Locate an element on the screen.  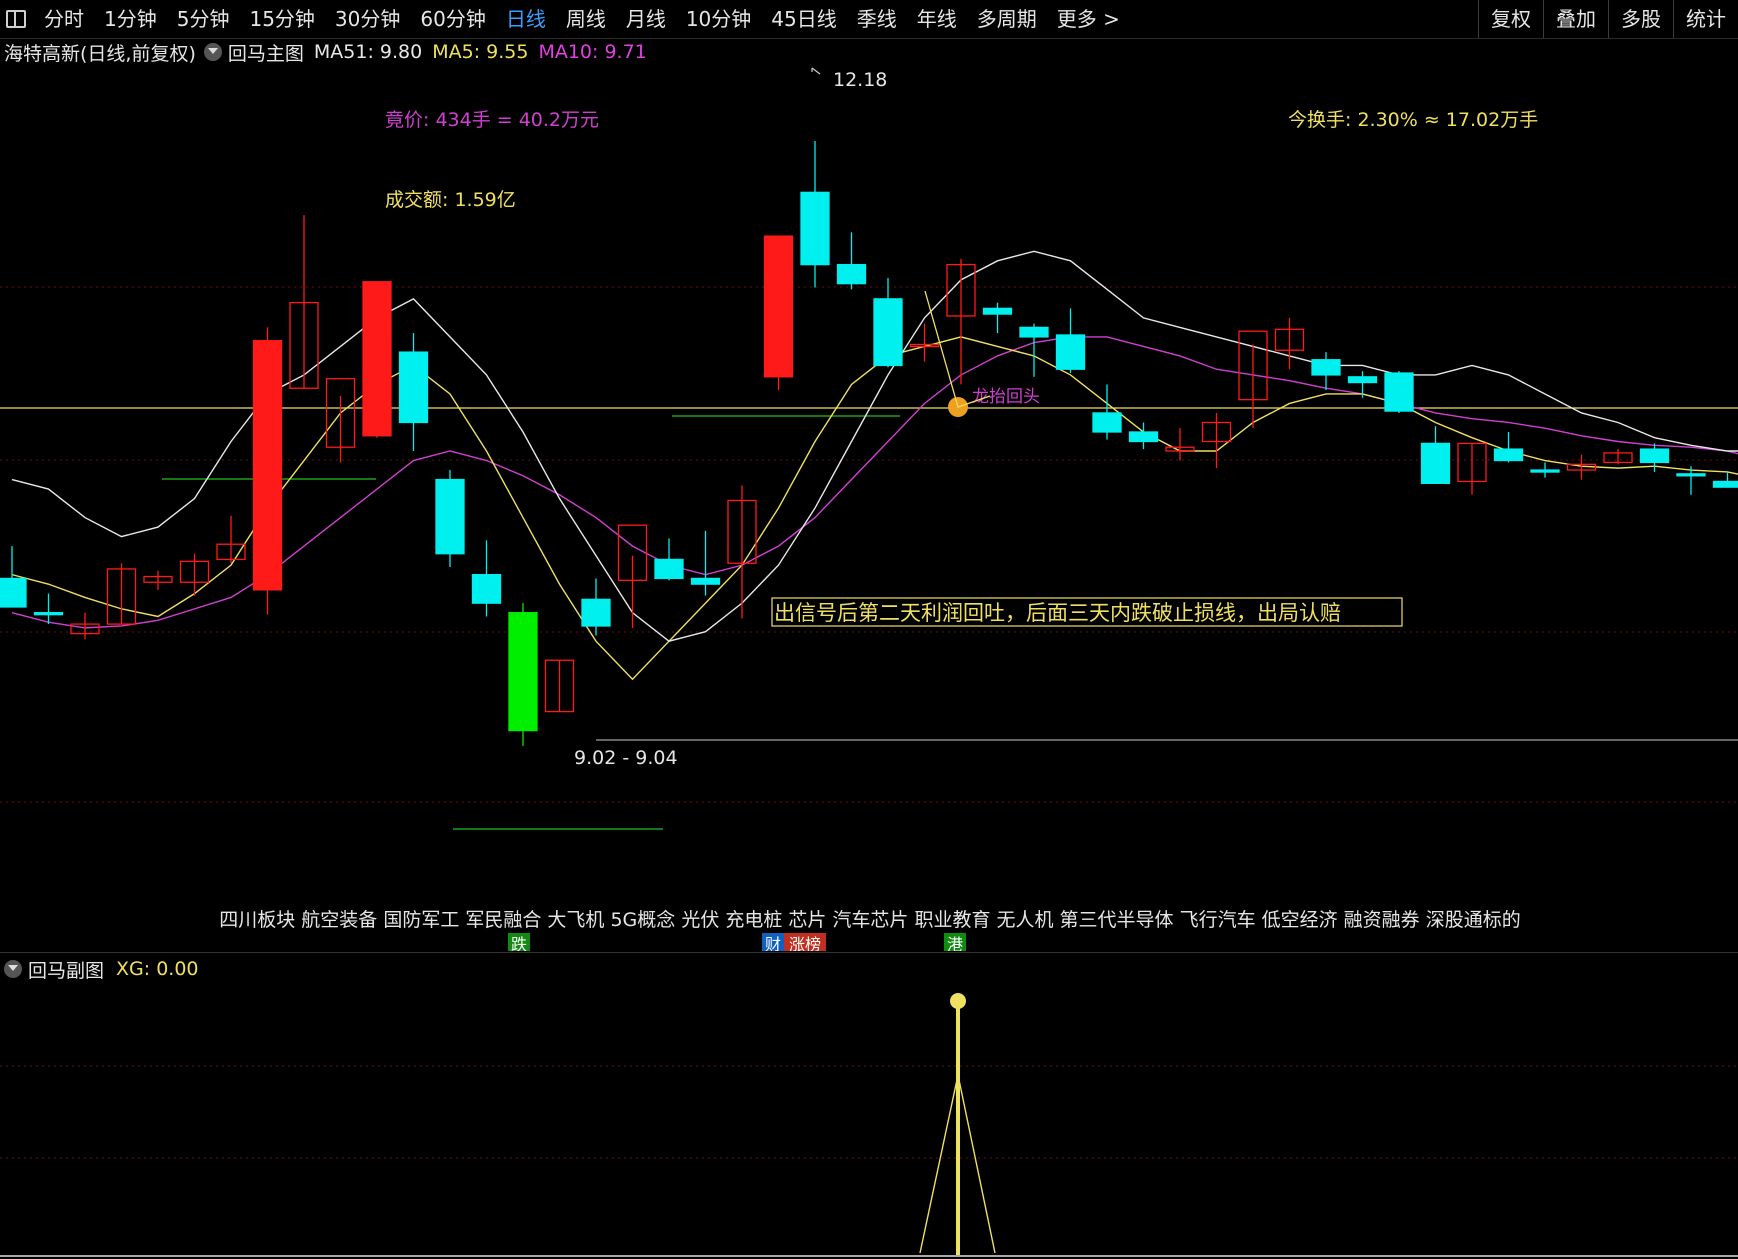
toolbar-right-button-1: 叠加 is located at coordinates (1575, 19).